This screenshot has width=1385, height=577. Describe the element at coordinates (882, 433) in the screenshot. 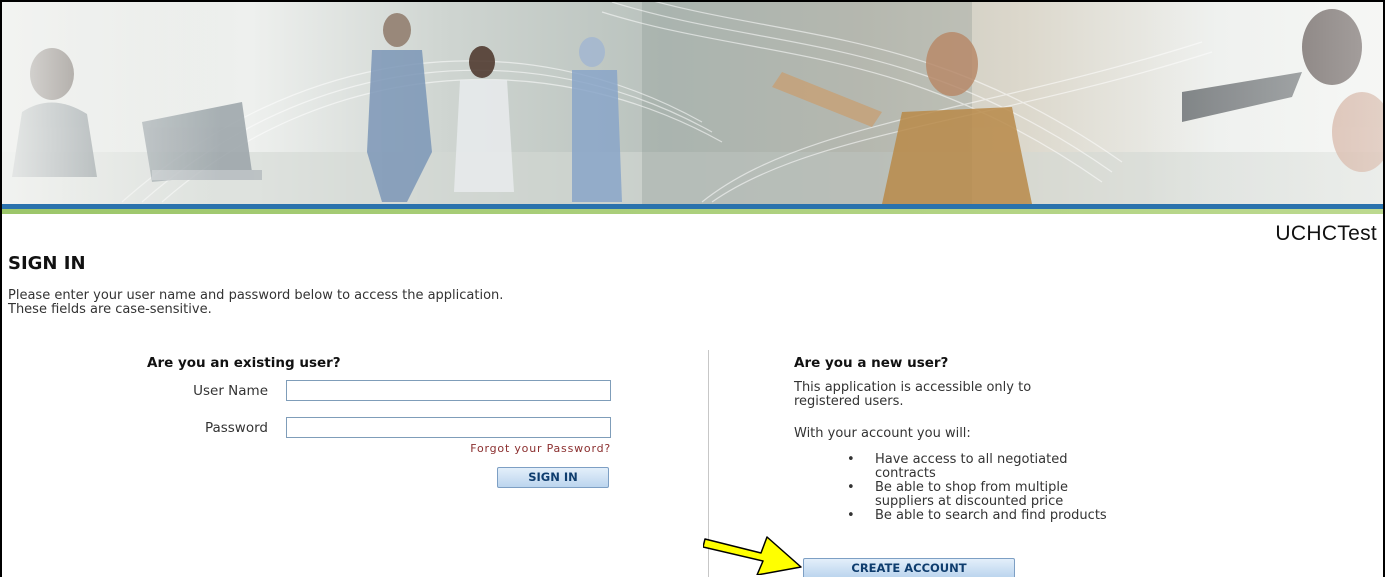

I see `benefits-intro: With your account you will:` at that location.